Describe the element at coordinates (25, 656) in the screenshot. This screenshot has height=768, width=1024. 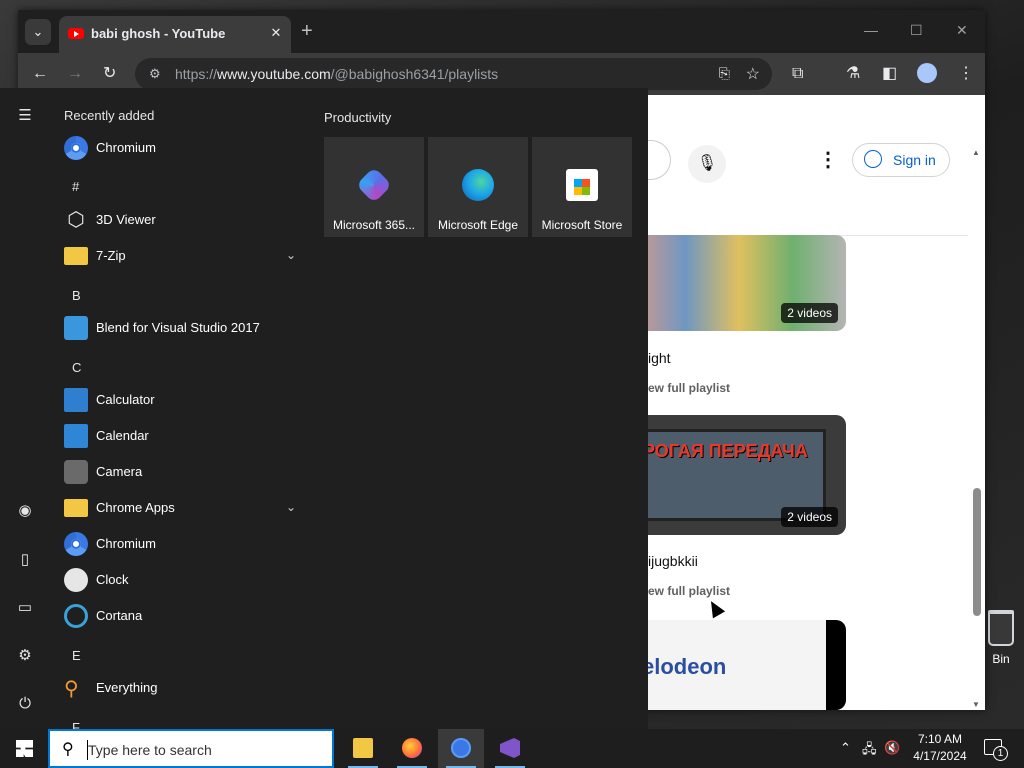
I see `settings-gear-icon: ⚙` at that location.